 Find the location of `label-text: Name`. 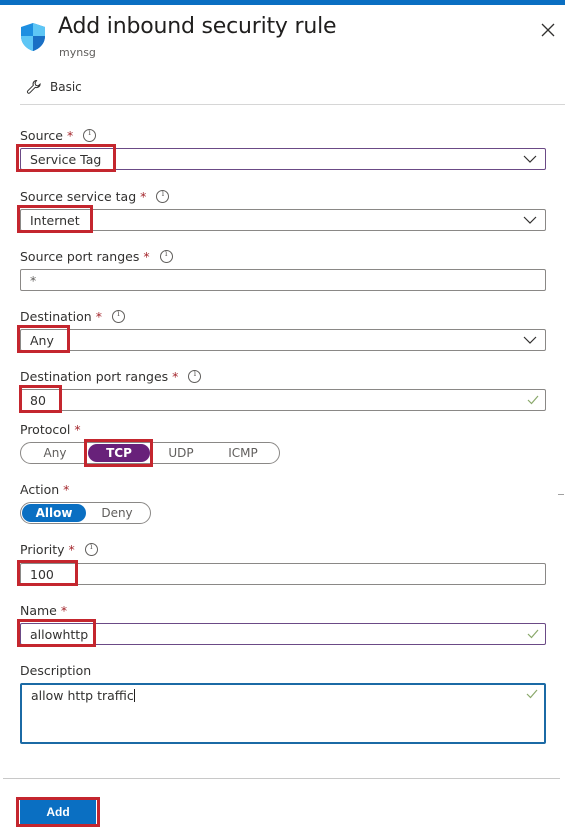

label-text: Name is located at coordinates (38, 610).